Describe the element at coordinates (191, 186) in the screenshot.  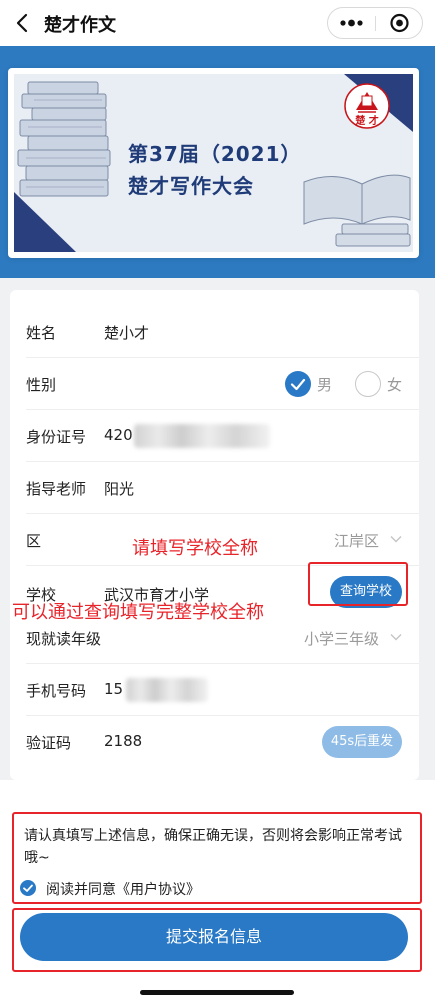
I see `banner-title-line2: 楚才写作大会` at that location.